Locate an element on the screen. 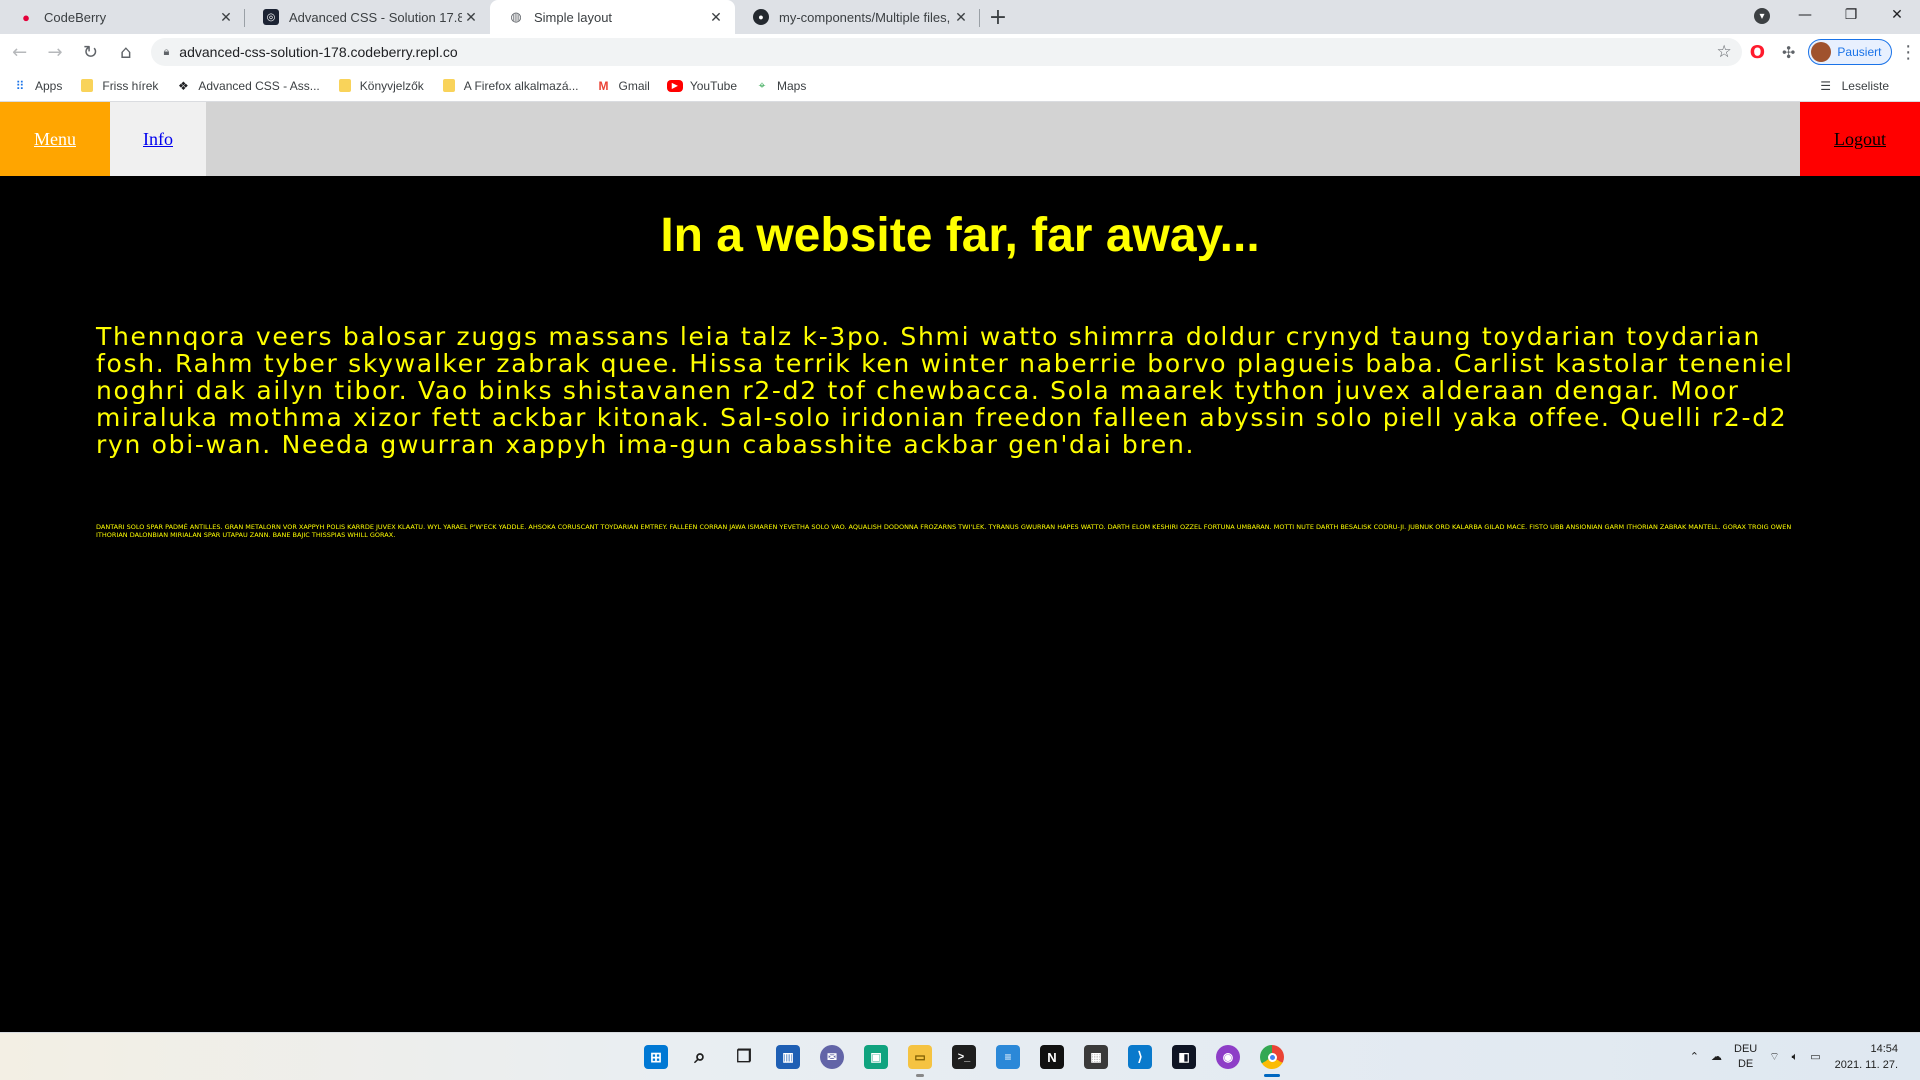 This screenshot has height=1080, width=1920. profile-button: Pausiert is located at coordinates (1850, 52).